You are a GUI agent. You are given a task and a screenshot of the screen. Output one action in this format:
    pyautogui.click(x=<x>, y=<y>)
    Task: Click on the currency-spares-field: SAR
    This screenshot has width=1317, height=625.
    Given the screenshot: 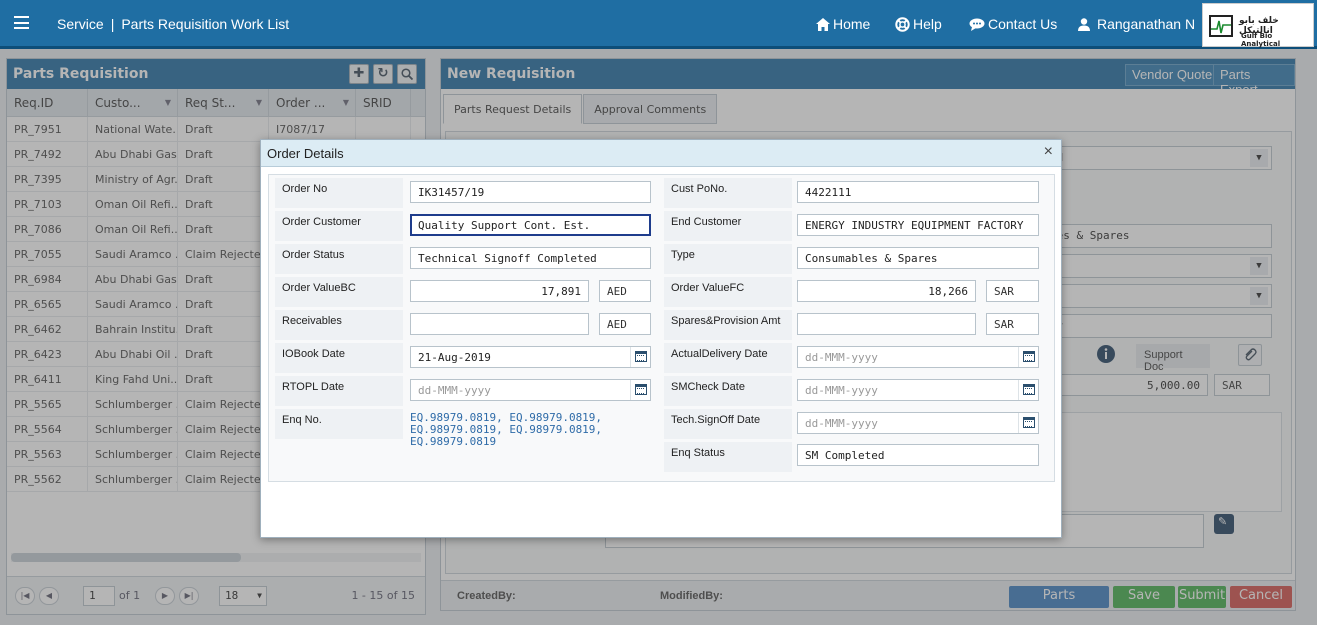 What is the action you would take?
    pyautogui.click(x=1012, y=324)
    